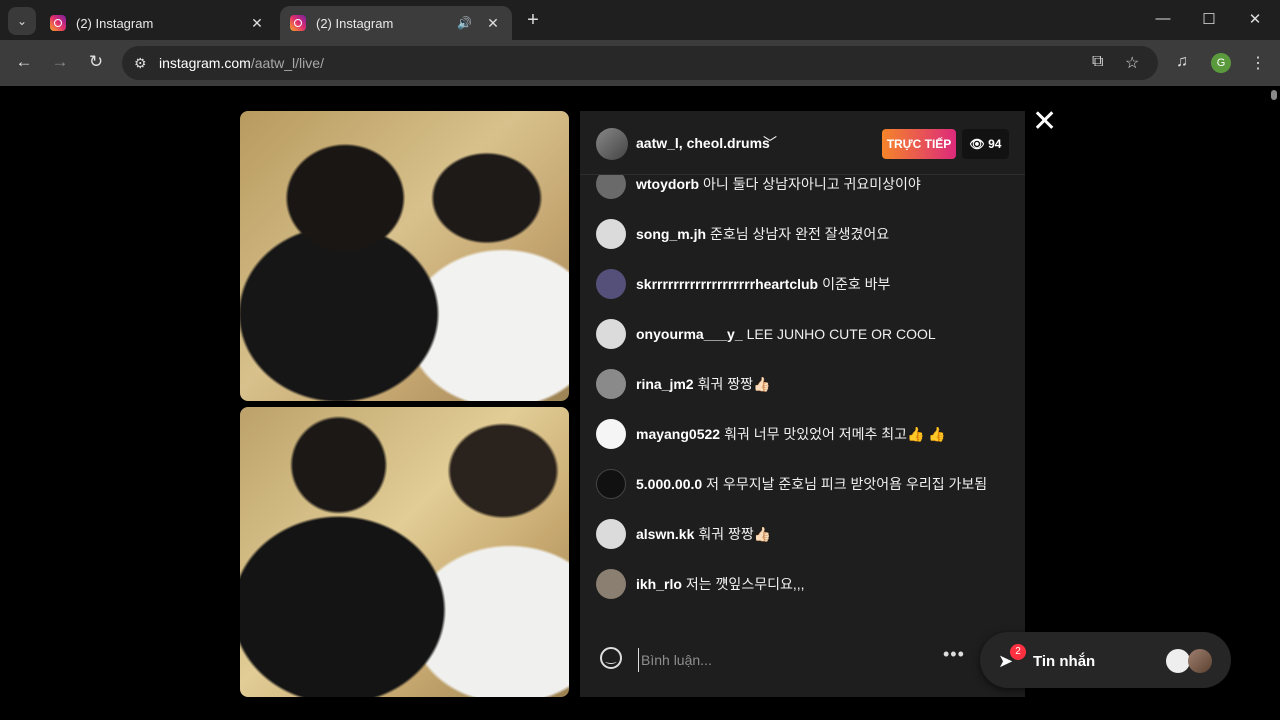  Describe the element at coordinates (667, 184) in the screenshot. I see `comment-username: wtoydorb` at that location.